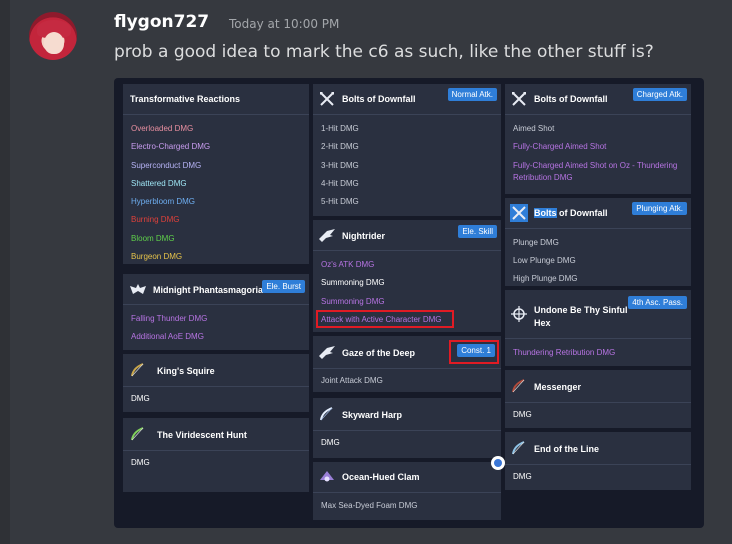 The height and width of the screenshot is (544, 732). I want to click on row-retribution: Retribution DMG, so click(543, 177).